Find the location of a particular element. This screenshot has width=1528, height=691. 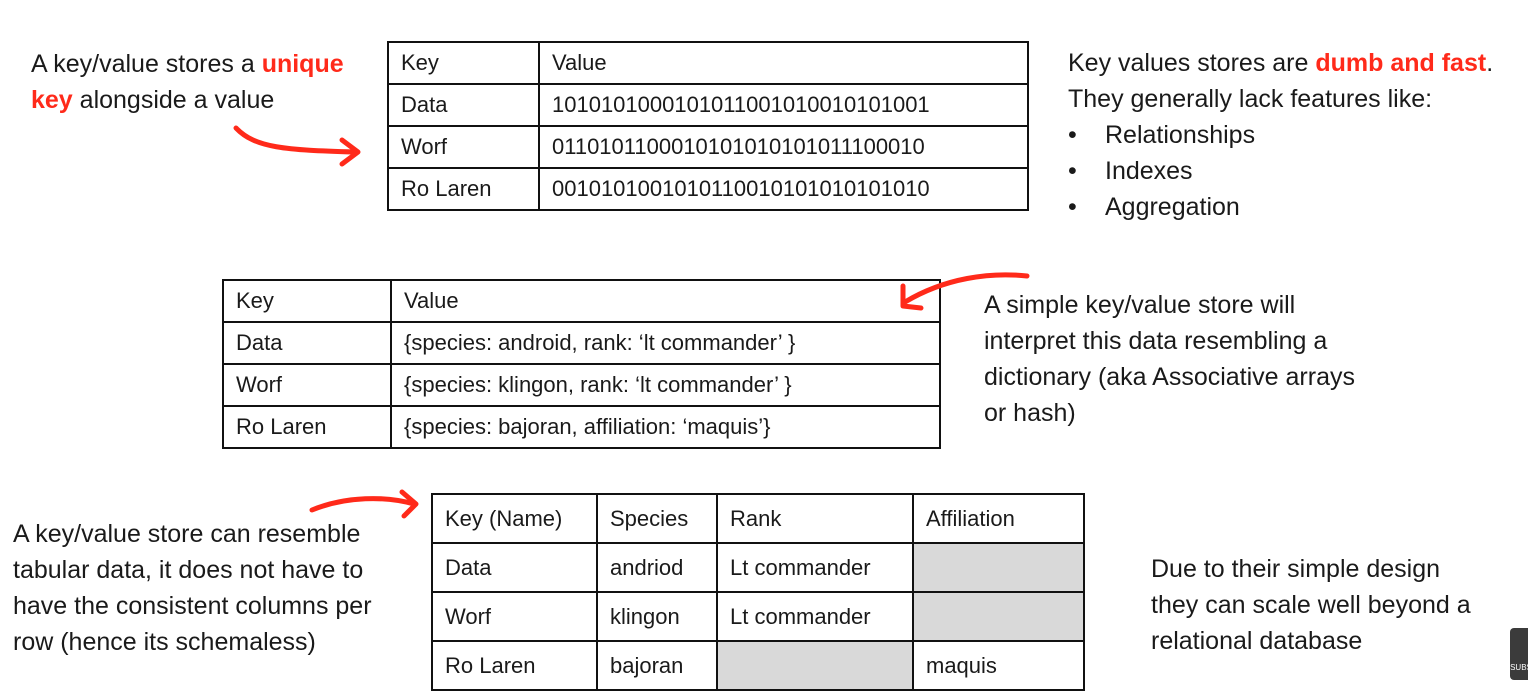

table-row: Ro Laren 0010101001010110010101010101010 is located at coordinates (708, 189).